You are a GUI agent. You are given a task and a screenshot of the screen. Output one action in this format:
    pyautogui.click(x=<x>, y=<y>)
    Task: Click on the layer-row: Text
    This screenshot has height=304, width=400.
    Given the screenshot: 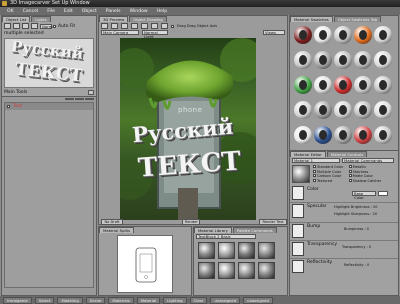 What is the action you would take?
    pyautogui.click(x=49, y=106)
    